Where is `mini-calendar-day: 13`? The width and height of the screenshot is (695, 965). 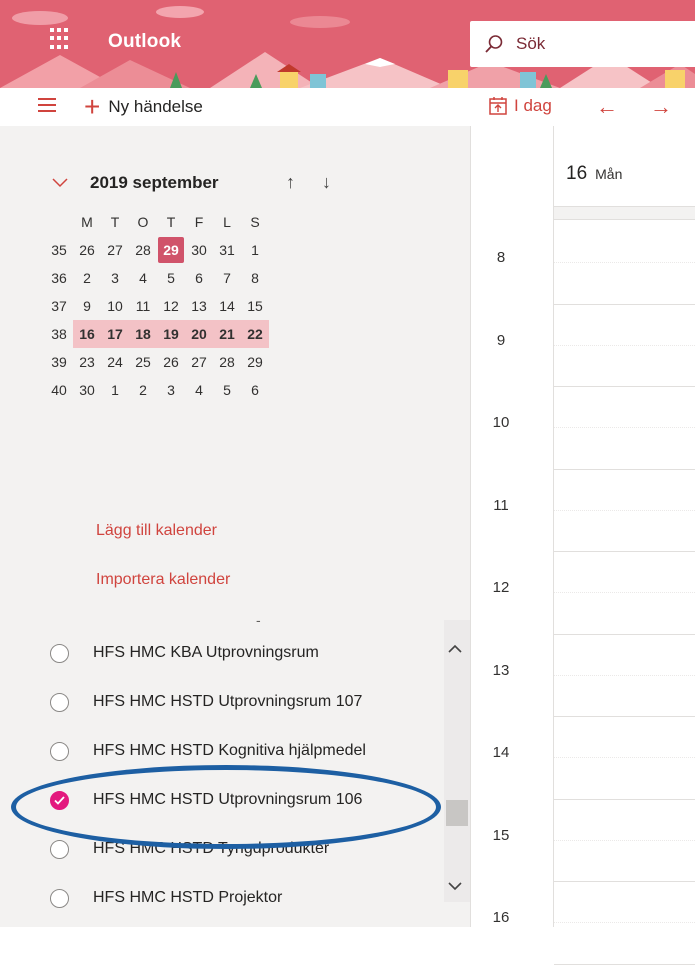 mini-calendar-day: 13 is located at coordinates (199, 306).